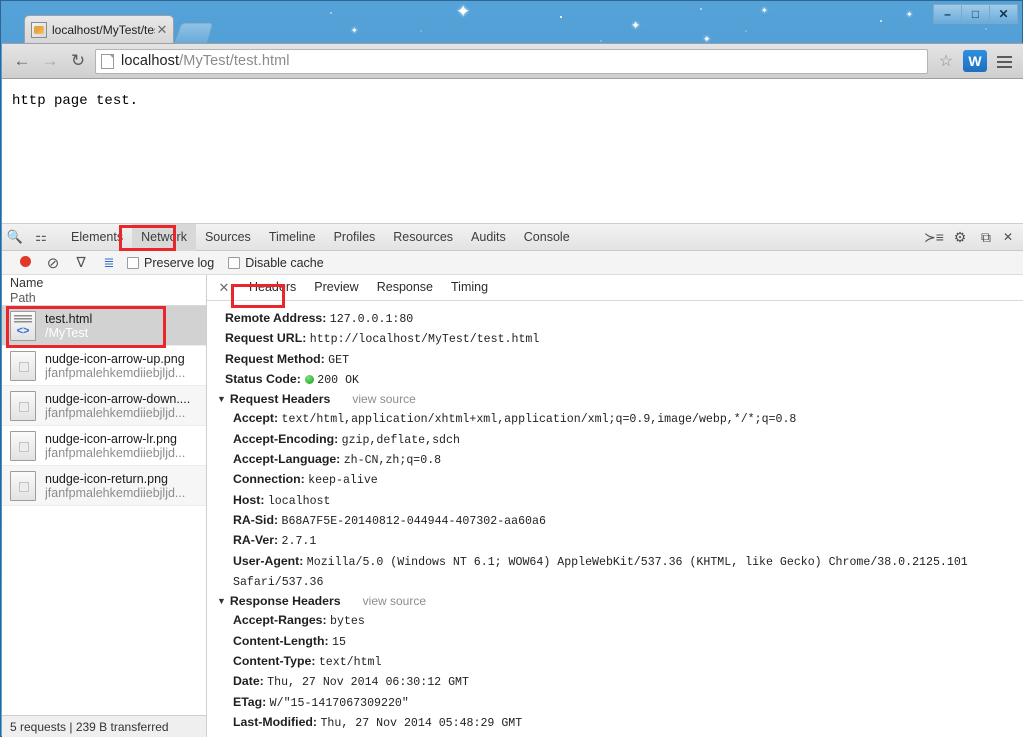 This screenshot has height=737, width=1023. I want to click on reload-button: ↻, so click(78, 61).